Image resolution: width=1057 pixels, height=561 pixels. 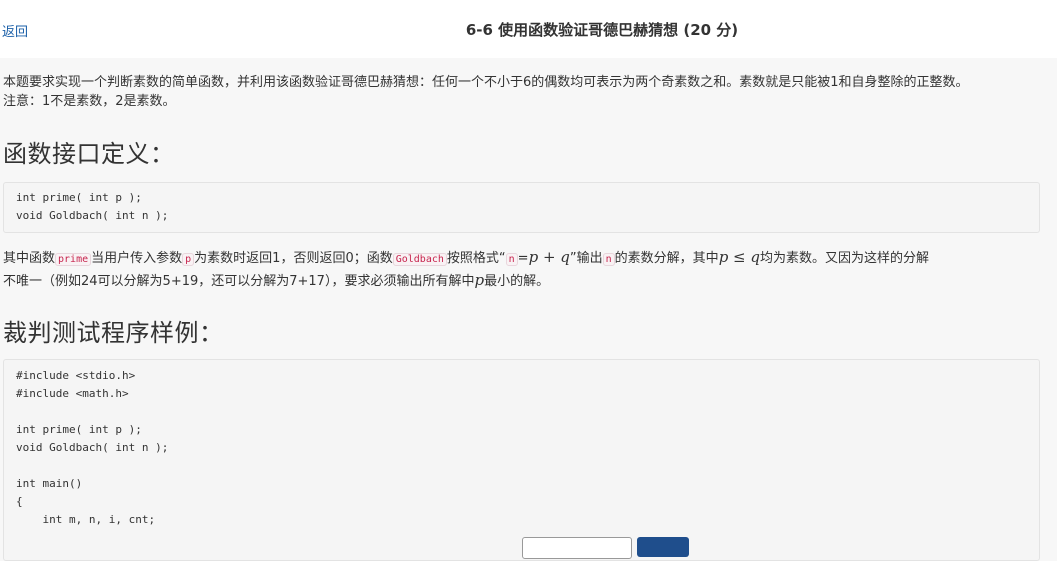 I want to click on code-prime: prime, so click(x=73, y=259).